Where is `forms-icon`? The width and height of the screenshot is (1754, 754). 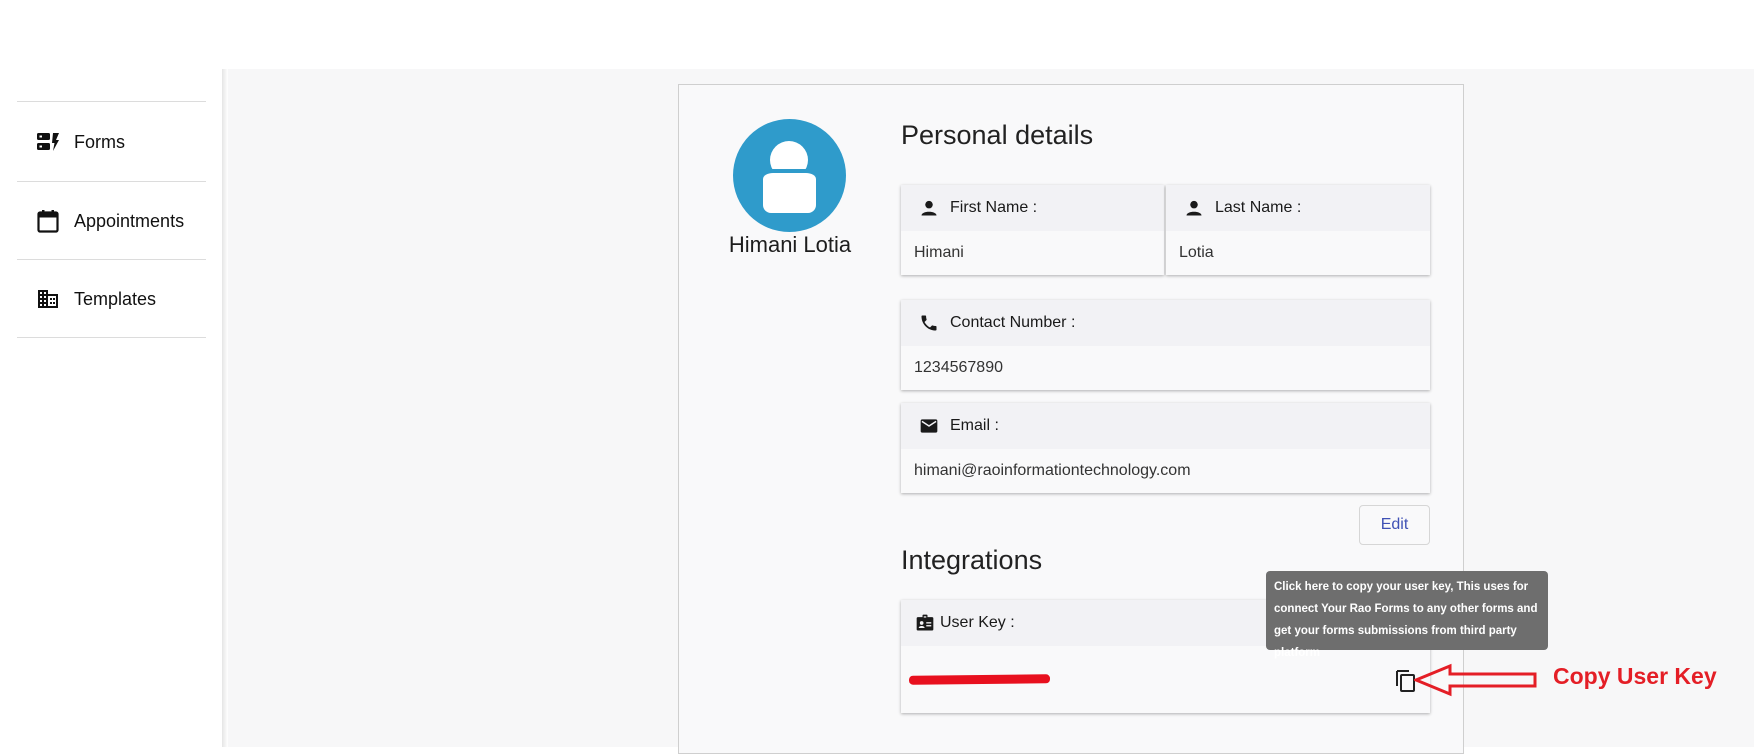
forms-icon is located at coordinates (48, 142).